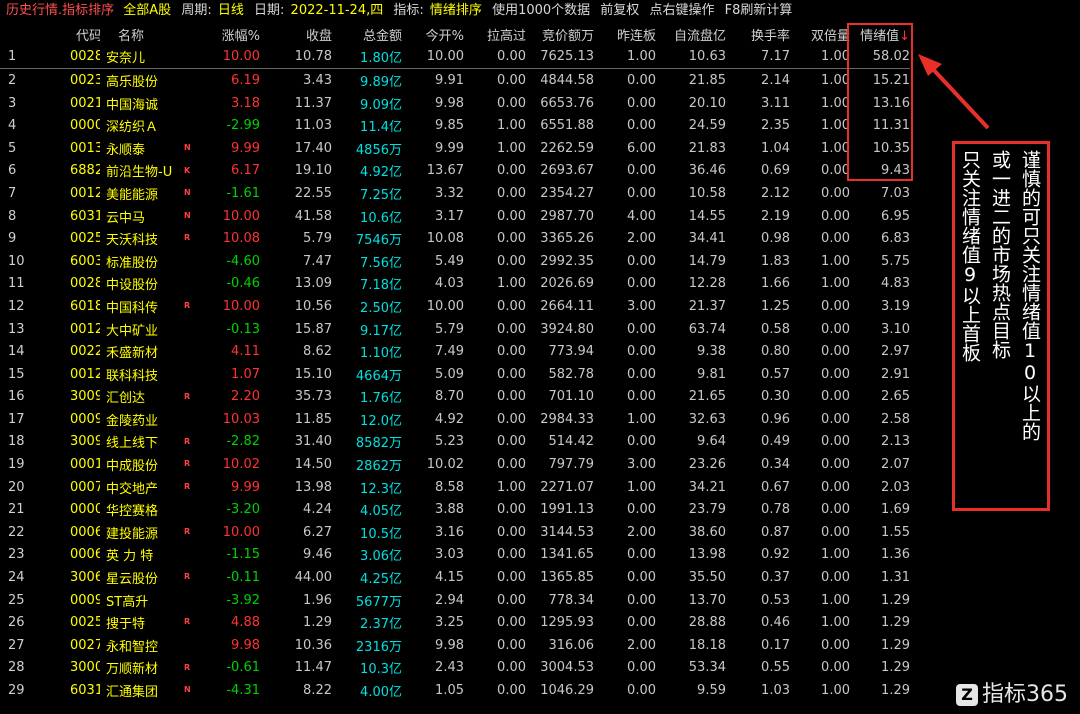  Describe the element at coordinates (820, 34) in the screenshot. I see `header-col-double: 双倍量` at that location.